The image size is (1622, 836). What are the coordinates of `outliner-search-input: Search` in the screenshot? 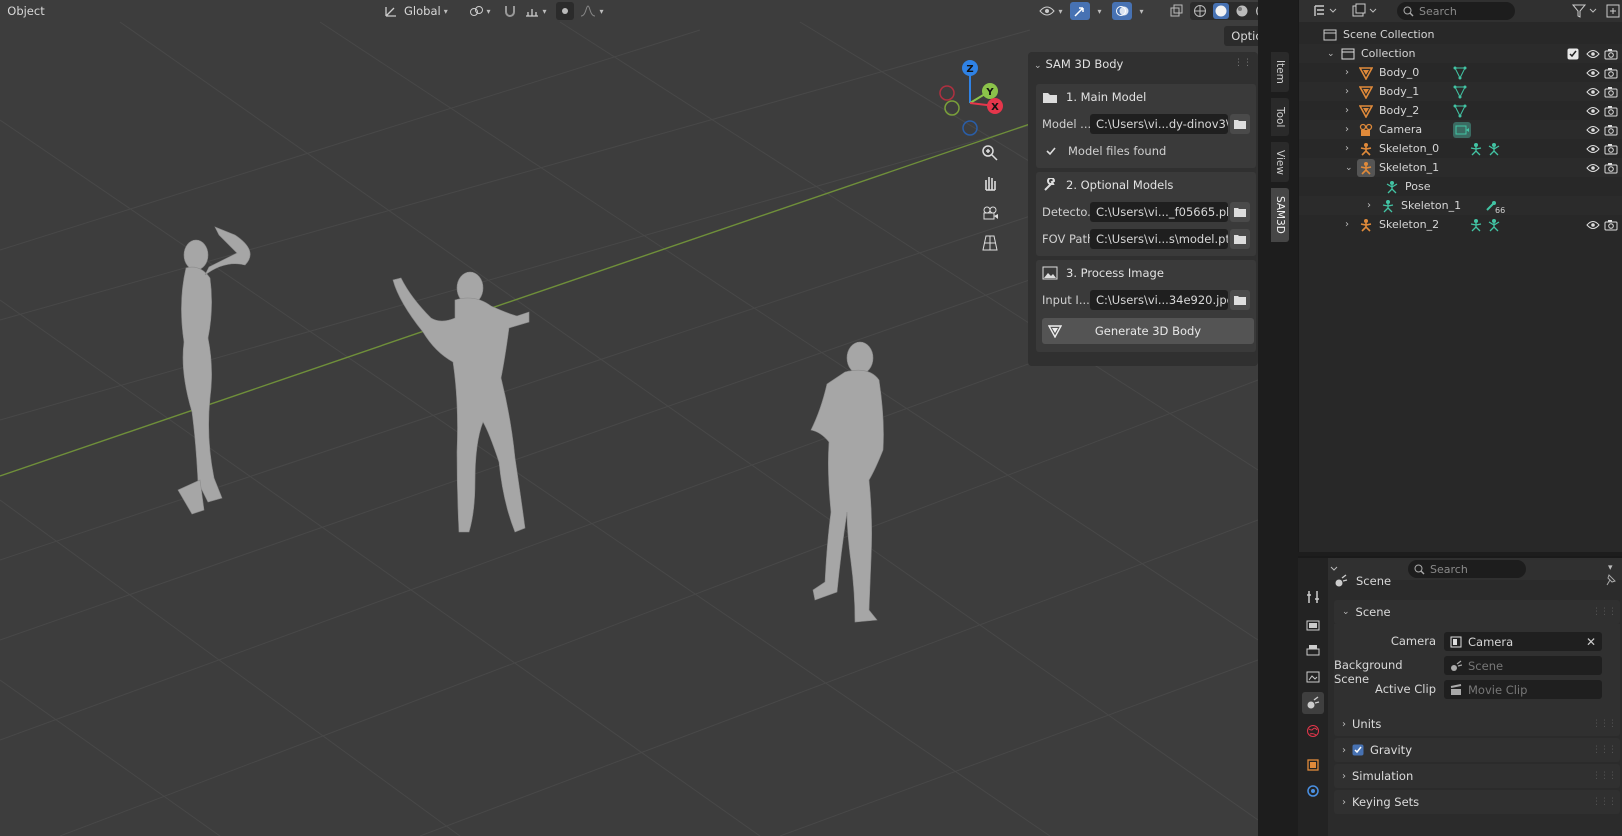 It's located at (1456, 11).